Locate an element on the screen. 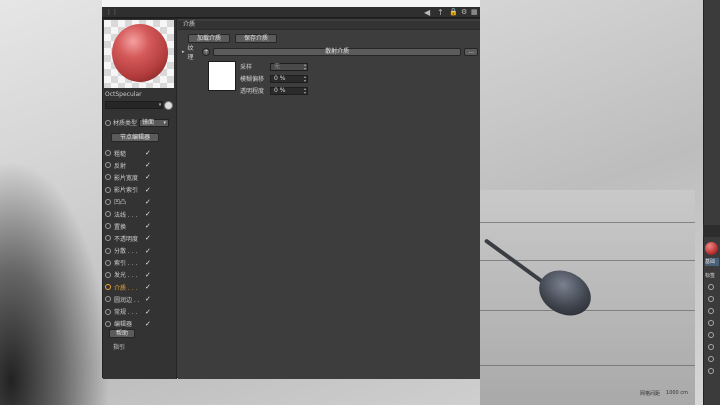 This screenshot has width=720, height=405. material-thumbnail-small is located at coordinates (711, 248).